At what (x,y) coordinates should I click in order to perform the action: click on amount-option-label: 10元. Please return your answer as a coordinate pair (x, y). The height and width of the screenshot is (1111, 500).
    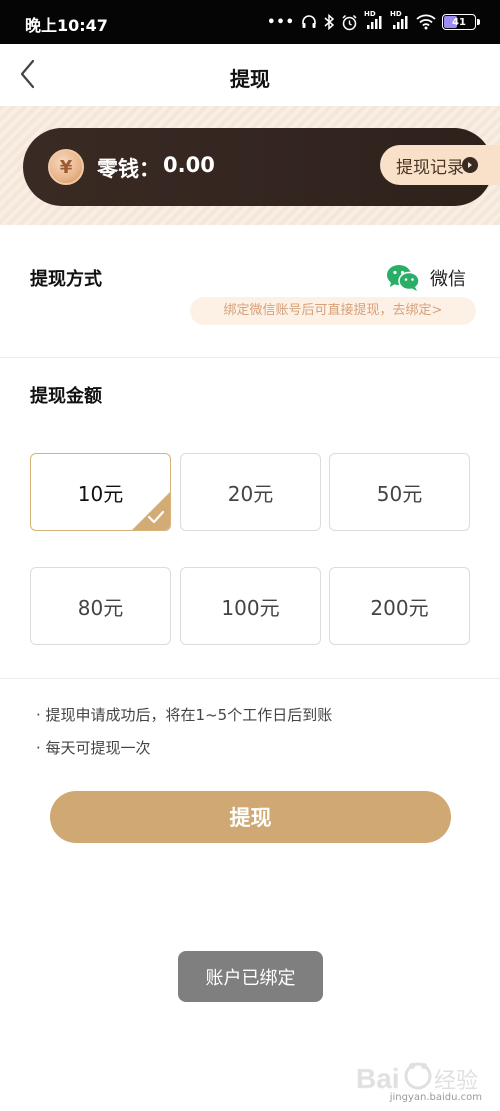
    Looking at the image, I should click on (100, 493).